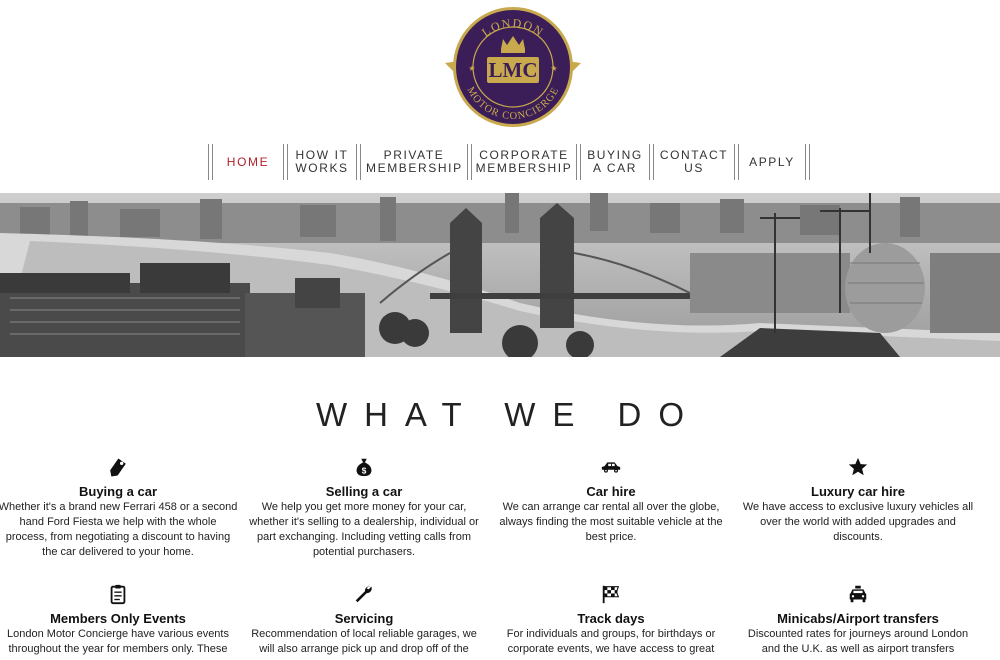 This screenshot has width=1000, height=660. What do you see at coordinates (858, 594) in the screenshot?
I see `taxi-icon` at bounding box center [858, 594].